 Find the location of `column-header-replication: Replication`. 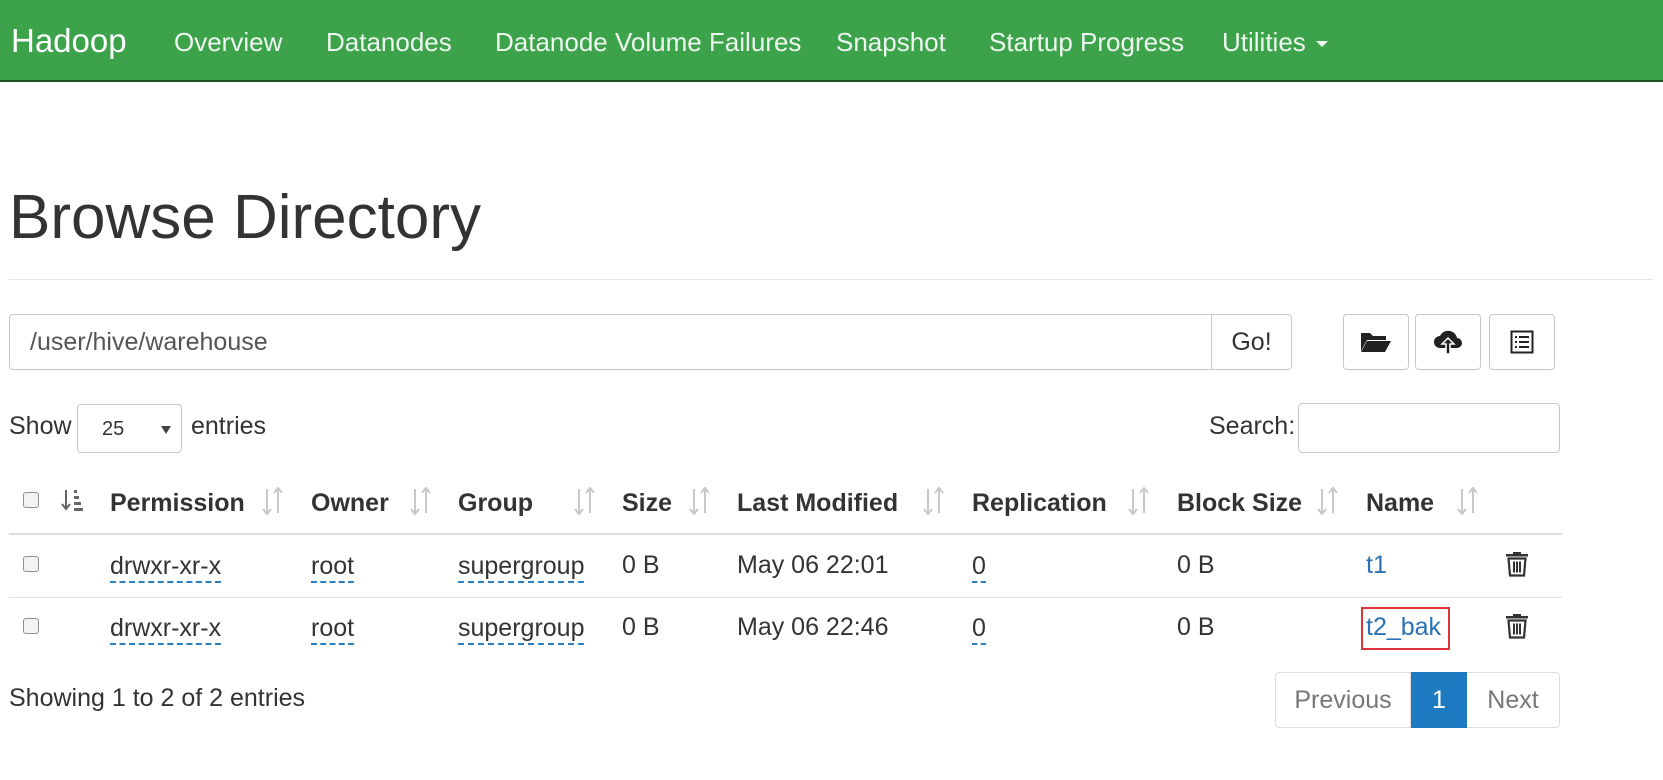

column-header-replication: Replication is located at coordinates (1039, 503).